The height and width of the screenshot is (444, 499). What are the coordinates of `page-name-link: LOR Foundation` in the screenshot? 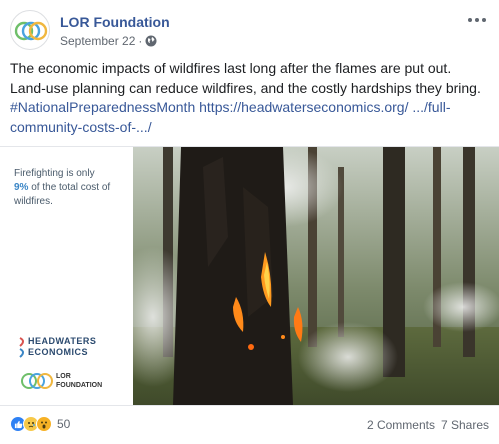 It's located at (115, 22).